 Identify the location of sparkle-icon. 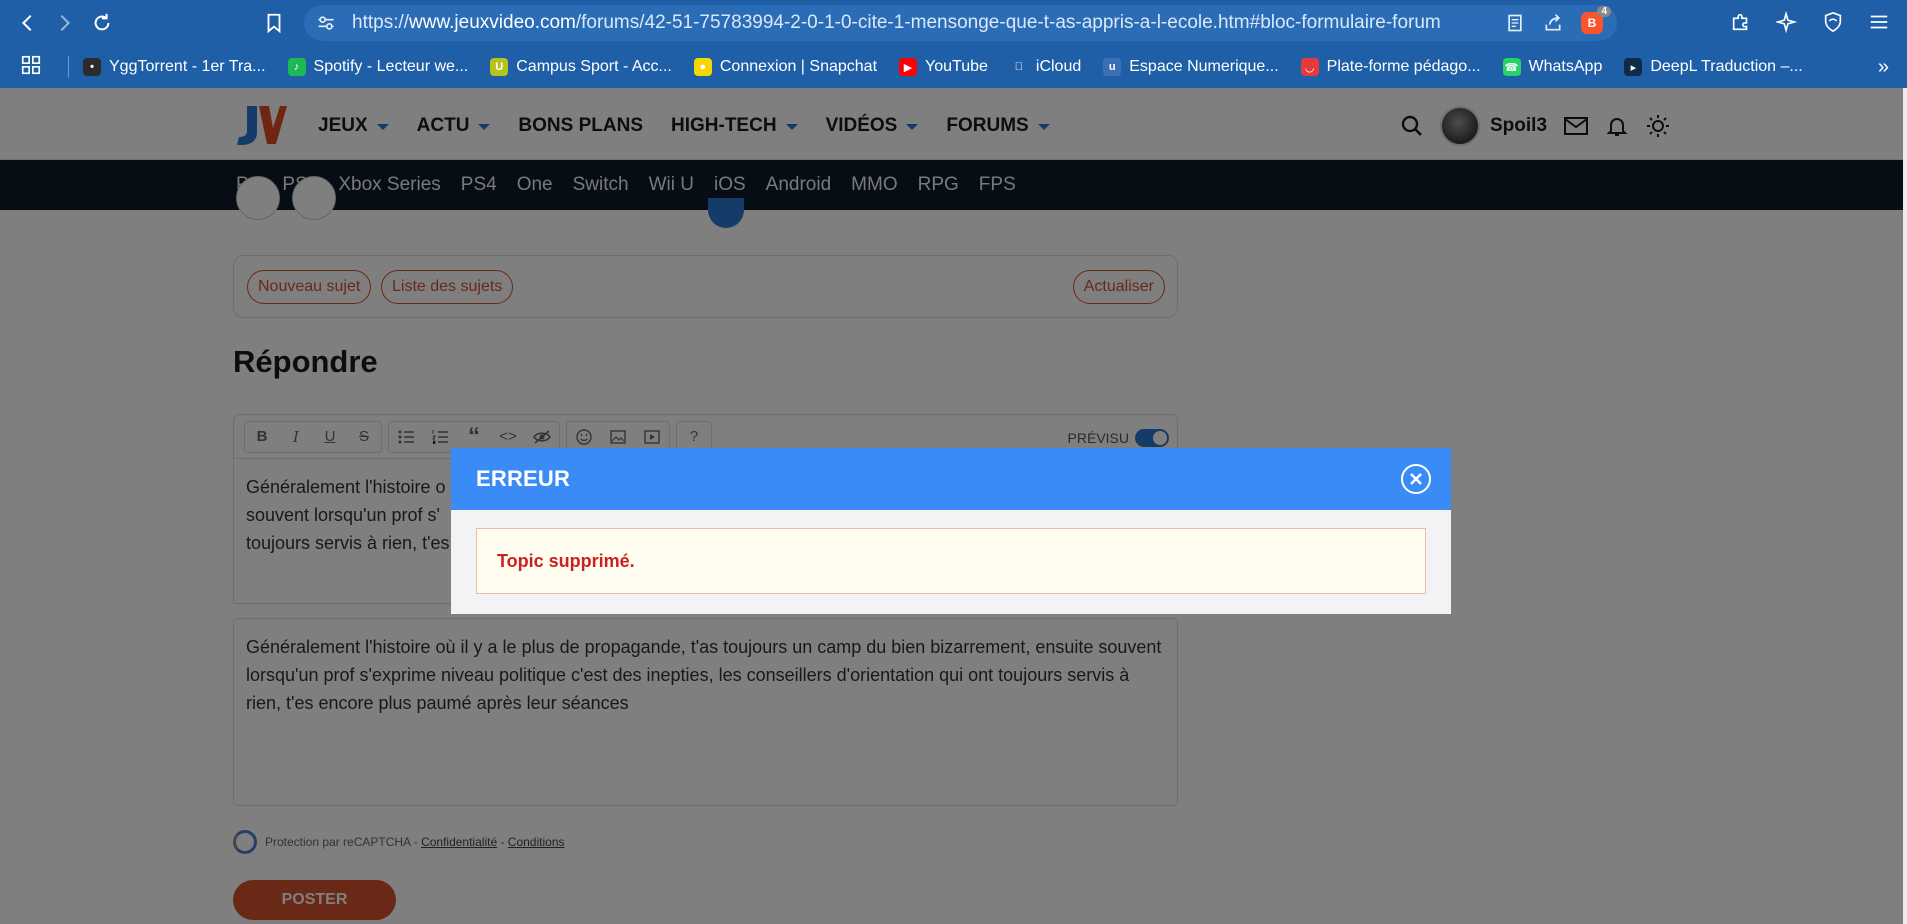
(1787, 22).